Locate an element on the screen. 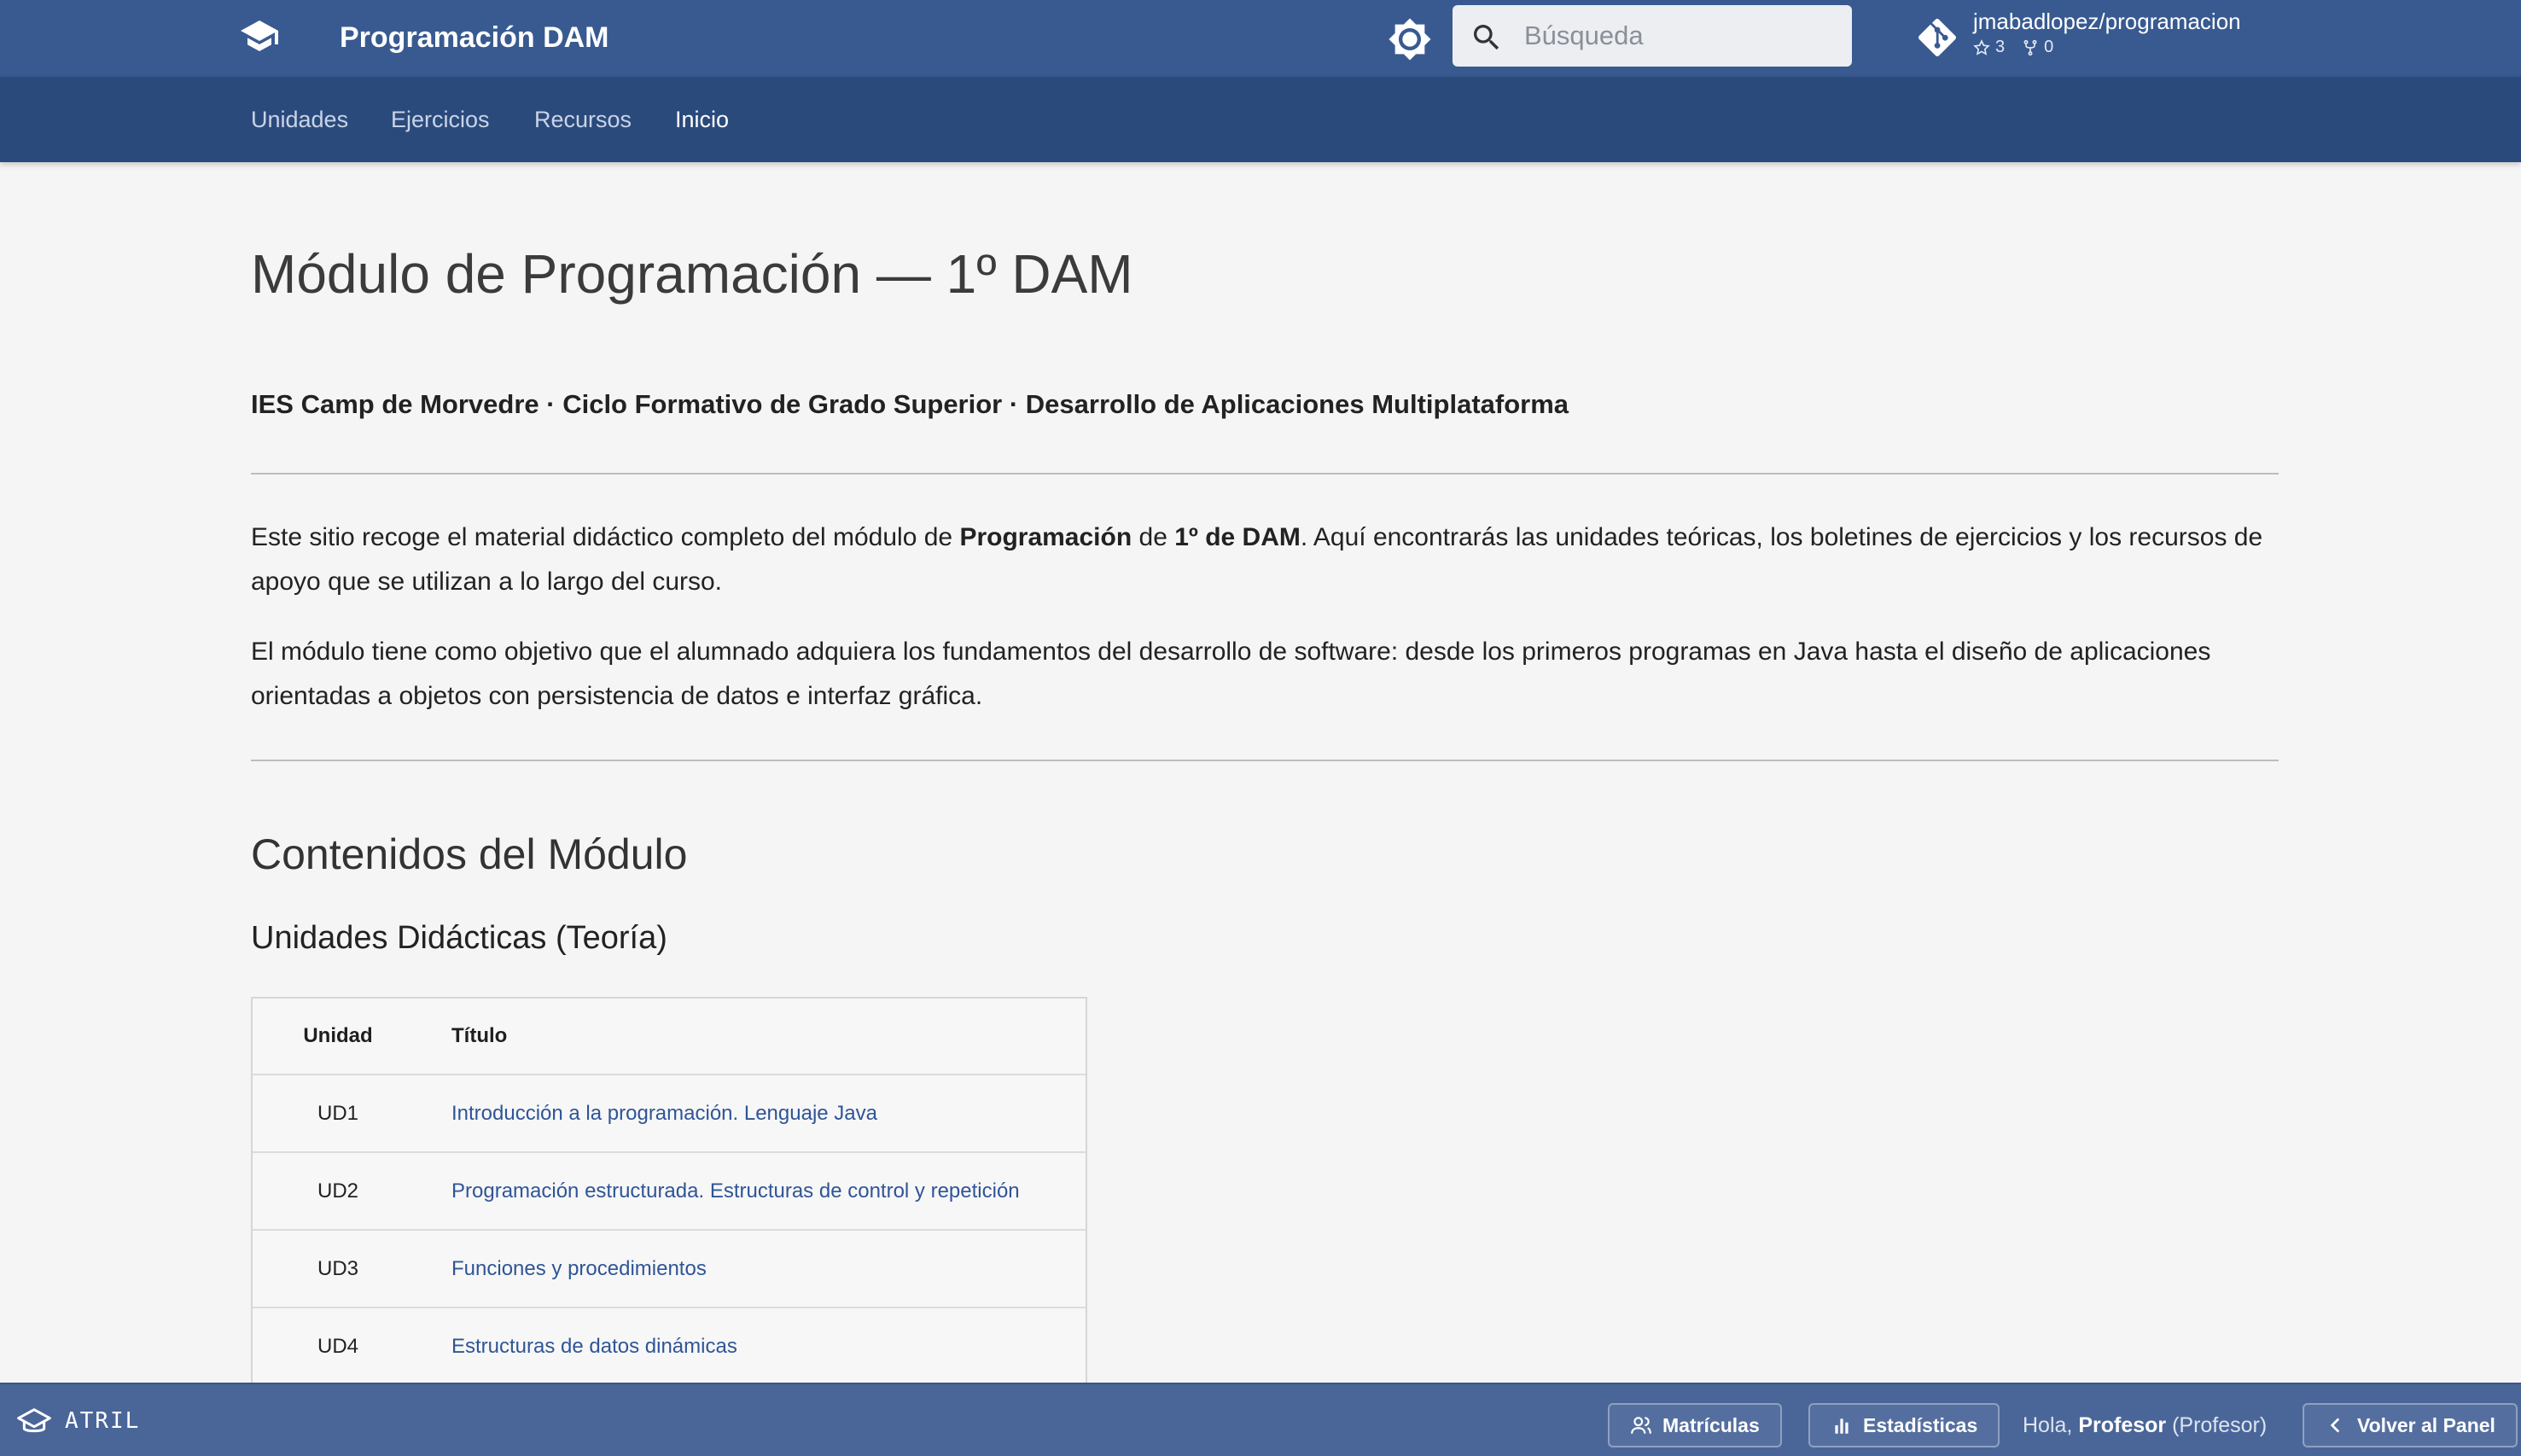 This screenshot has height=1456, width=2521. user-role: (Profesor) is located at coordinates (2217, 1425).